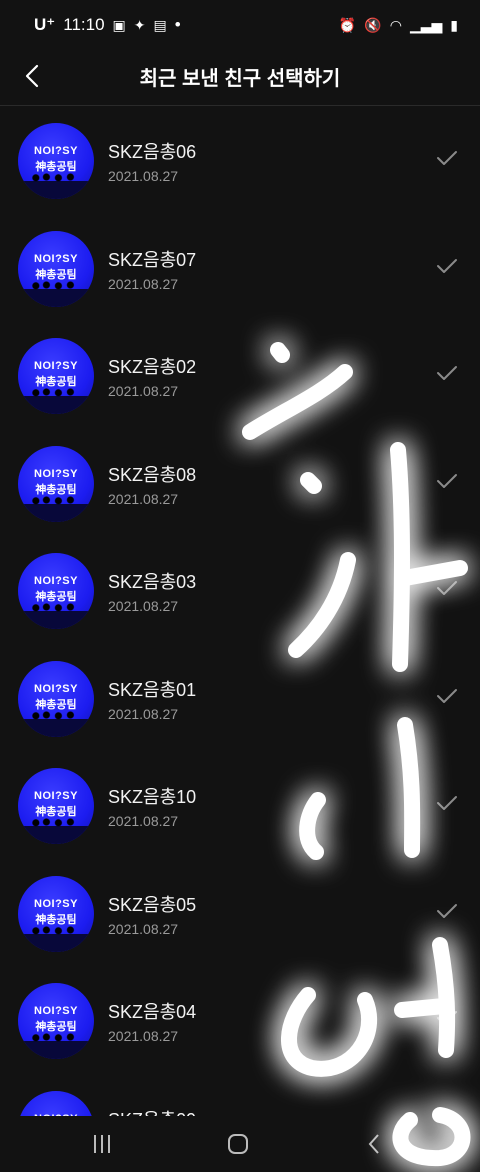 Image resolution: width=480 pixels, height=1172 pixels. Describe the element at coordinates (152, 904) in the screenshot. I see `friend-name: SKZ음총05` at that location.